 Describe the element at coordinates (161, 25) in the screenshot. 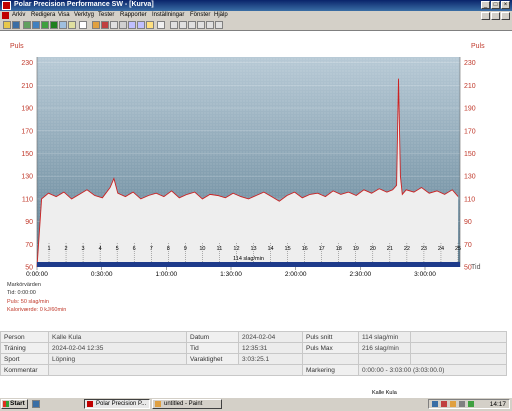

I see `cursor-icon` at that location.